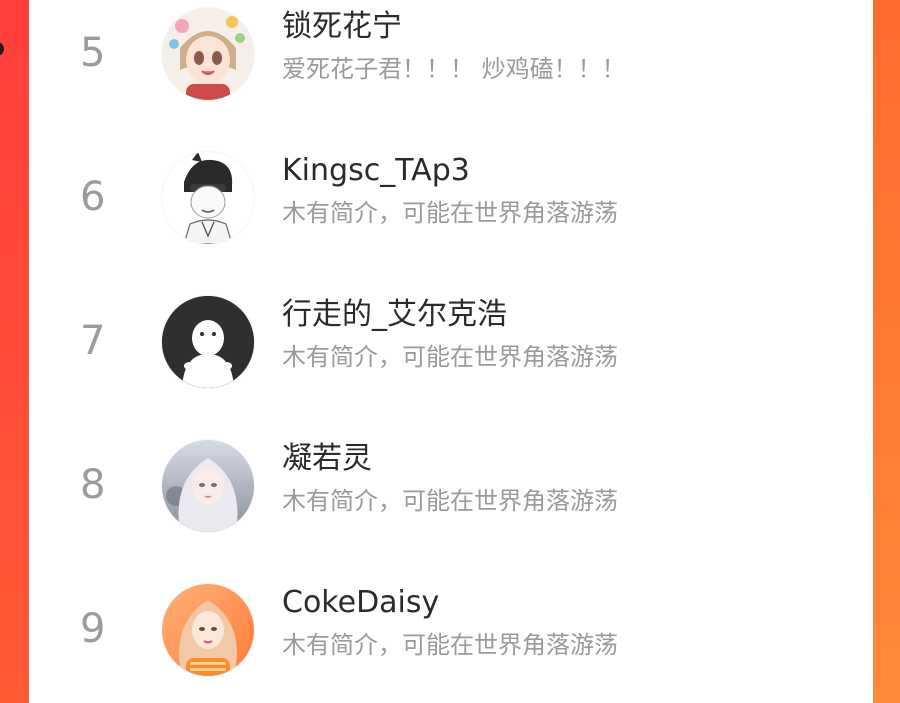  I want to click on ranking-row: 8 凝若灵 木有简介，可能在世界角落游荡, so click(451, 487).